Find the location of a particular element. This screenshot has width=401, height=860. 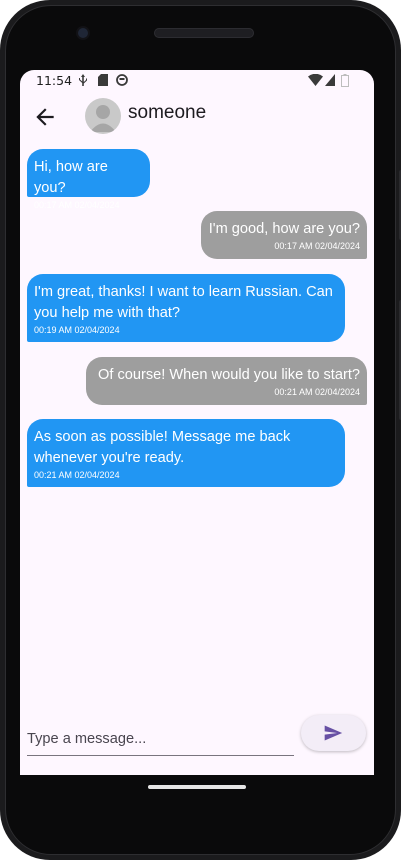

signal-icon is located at coordinates (330, 81).